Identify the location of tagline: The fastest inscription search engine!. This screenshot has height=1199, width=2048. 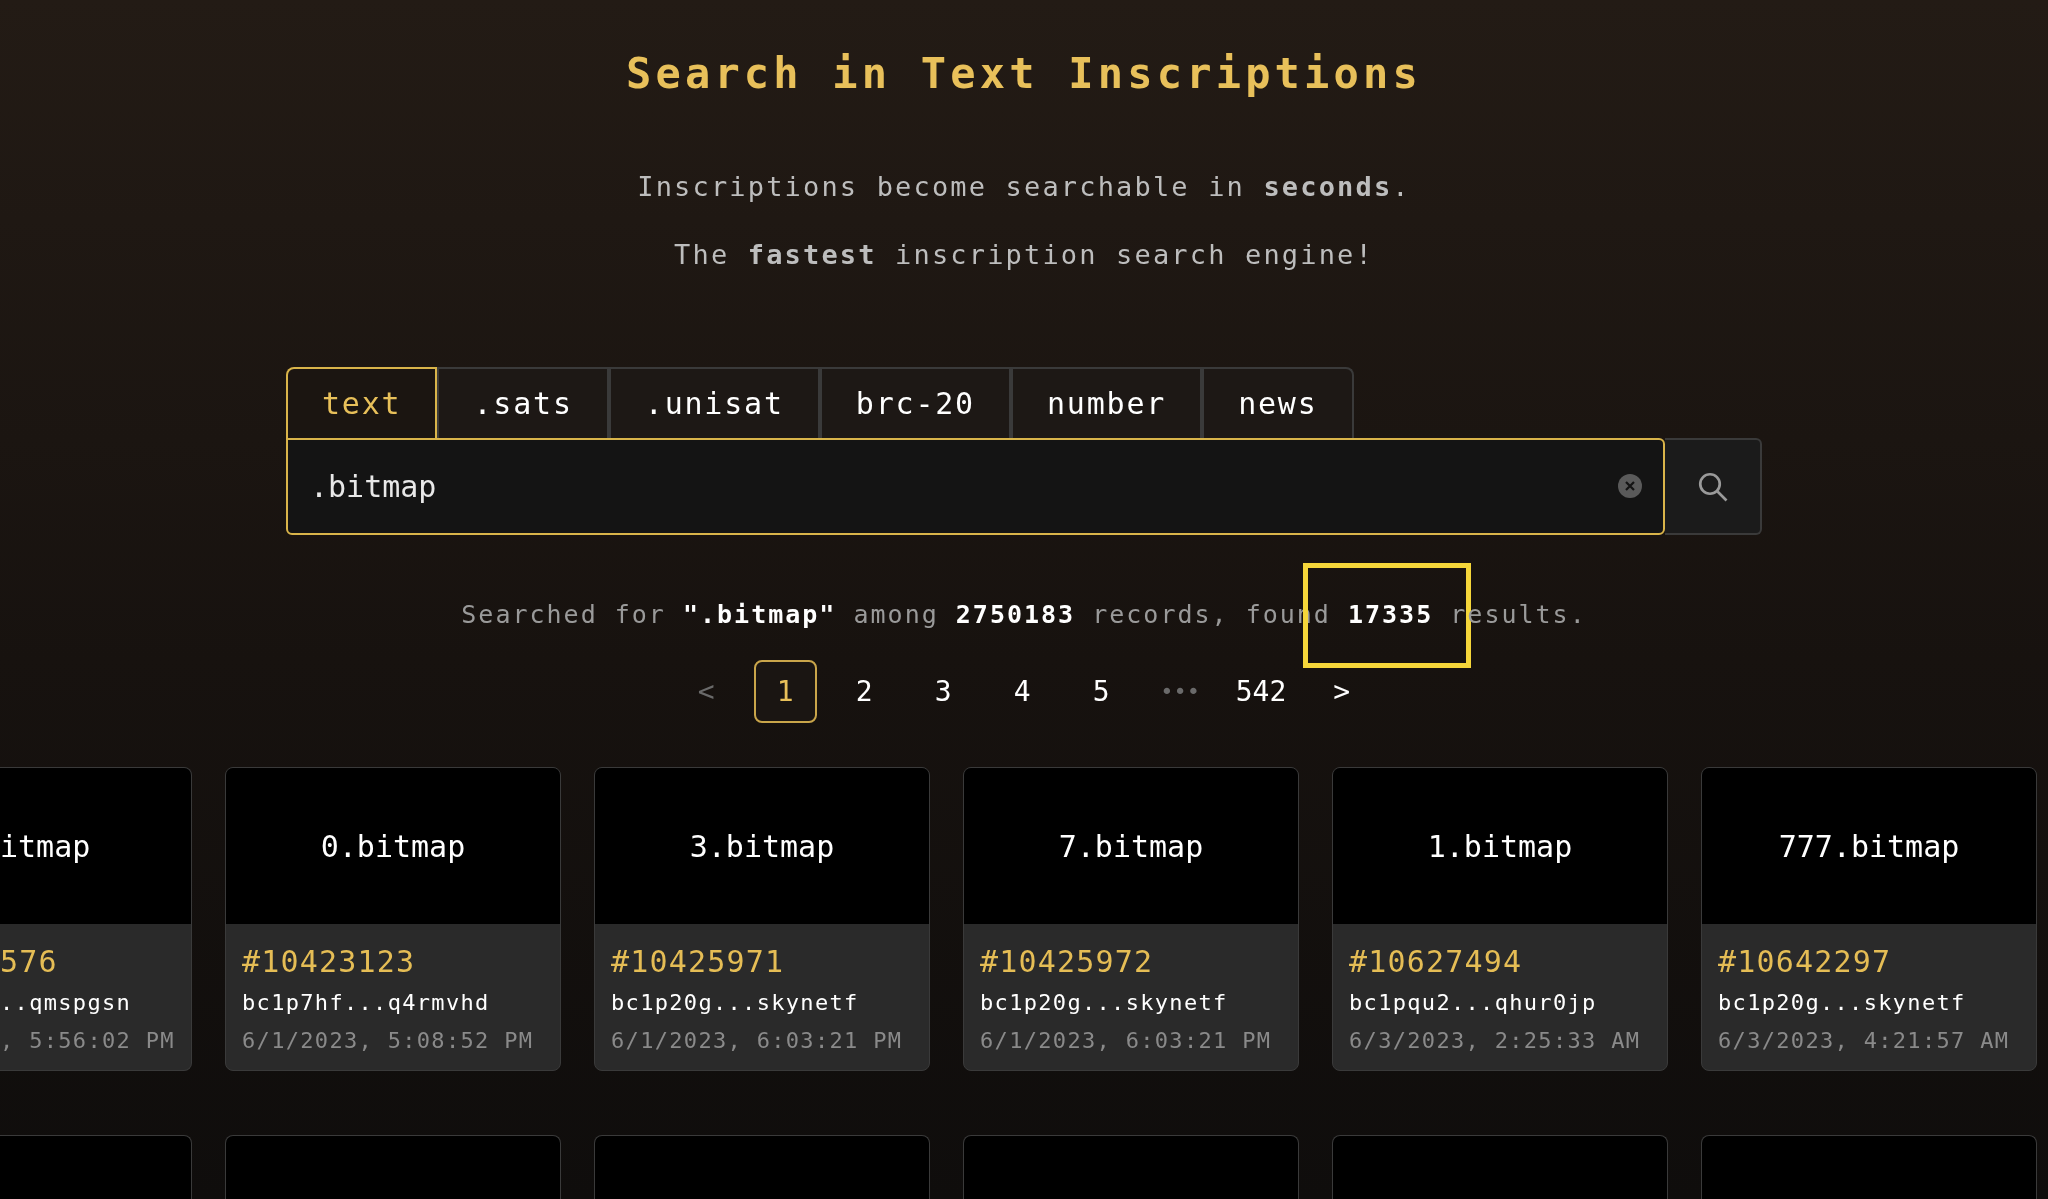
(1024, 255).